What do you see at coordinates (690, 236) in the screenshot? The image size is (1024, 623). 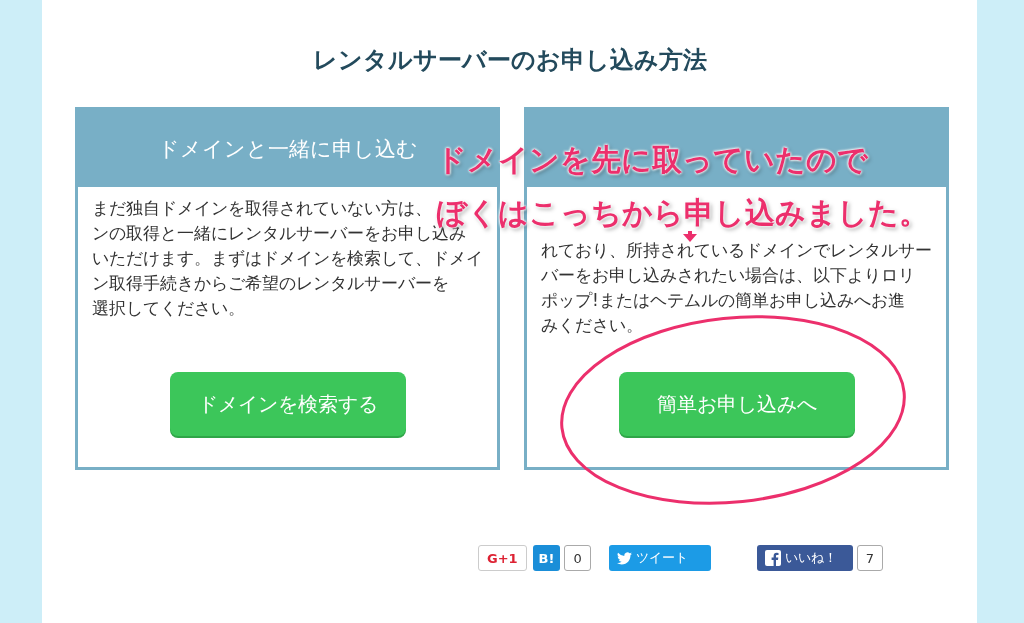 I see `arrow` at bounding box center [690, 236].